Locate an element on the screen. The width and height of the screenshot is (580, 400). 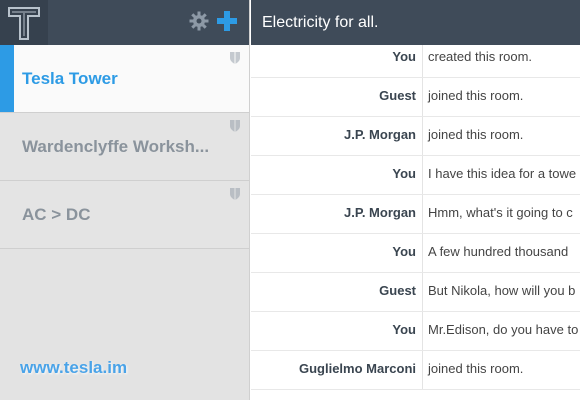
message-row: You created this room. is located at coordinates (415, 61).